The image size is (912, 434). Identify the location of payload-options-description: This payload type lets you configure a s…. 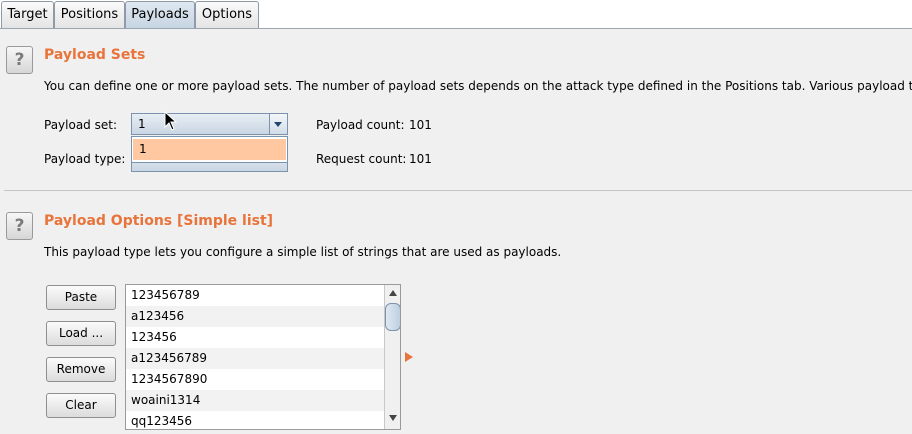
(303, 252).